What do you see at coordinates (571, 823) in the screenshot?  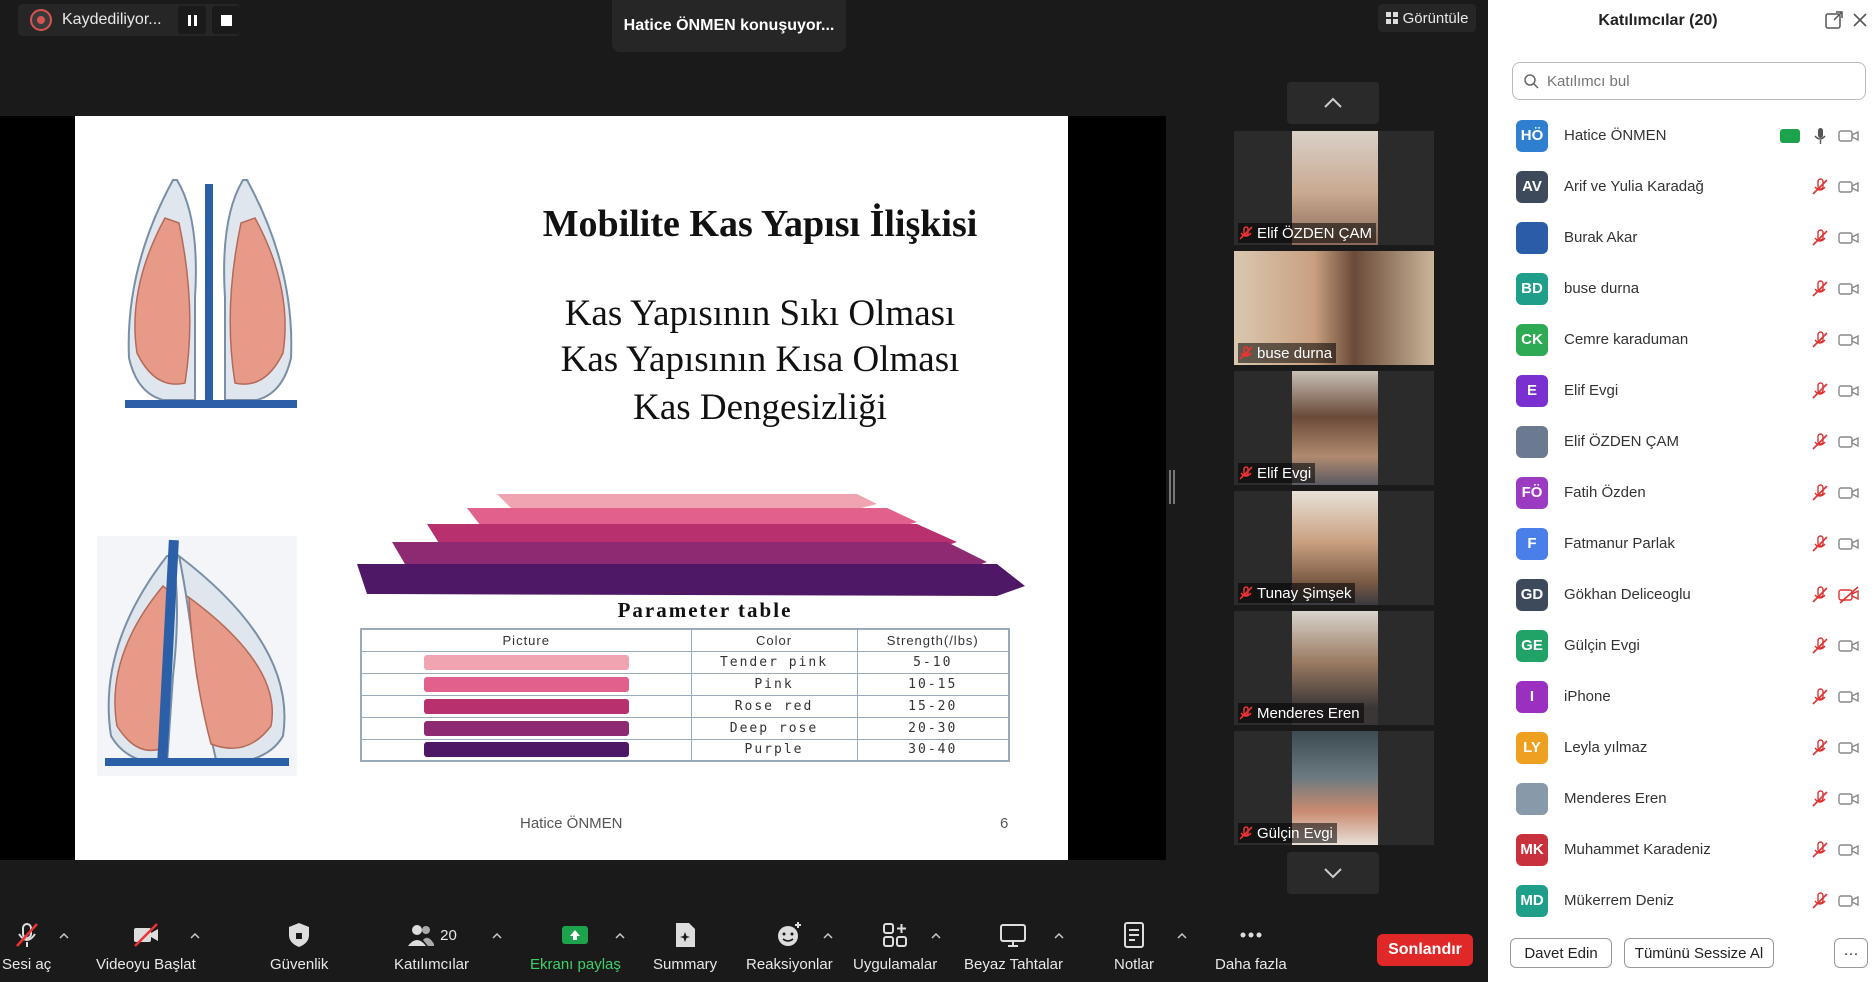 I see `slide-footer-name: Hatice ÖNMEN` at bounding box center [571, 823].